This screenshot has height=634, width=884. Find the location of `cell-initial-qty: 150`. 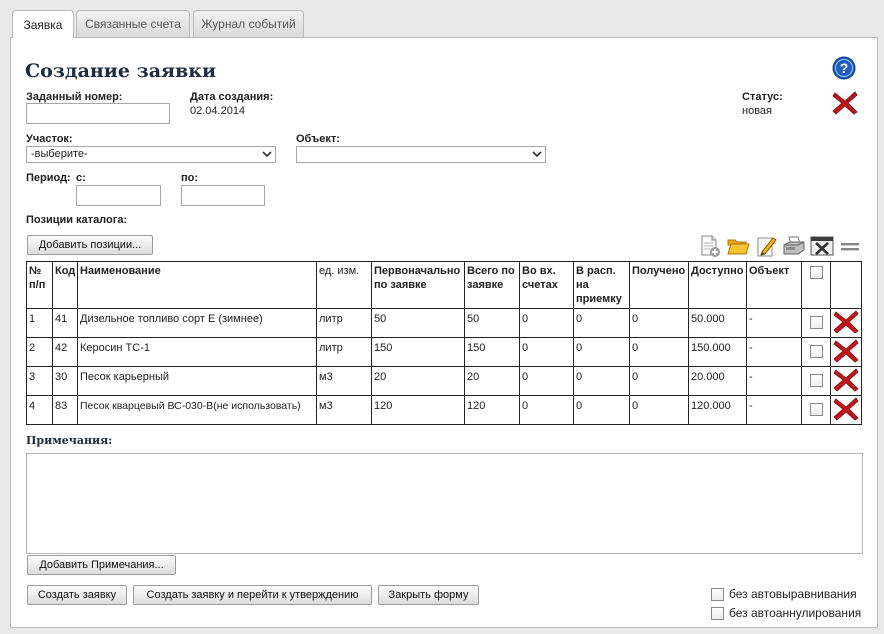

cell-initial-qty: 150 is located at coordinates (418, 352).